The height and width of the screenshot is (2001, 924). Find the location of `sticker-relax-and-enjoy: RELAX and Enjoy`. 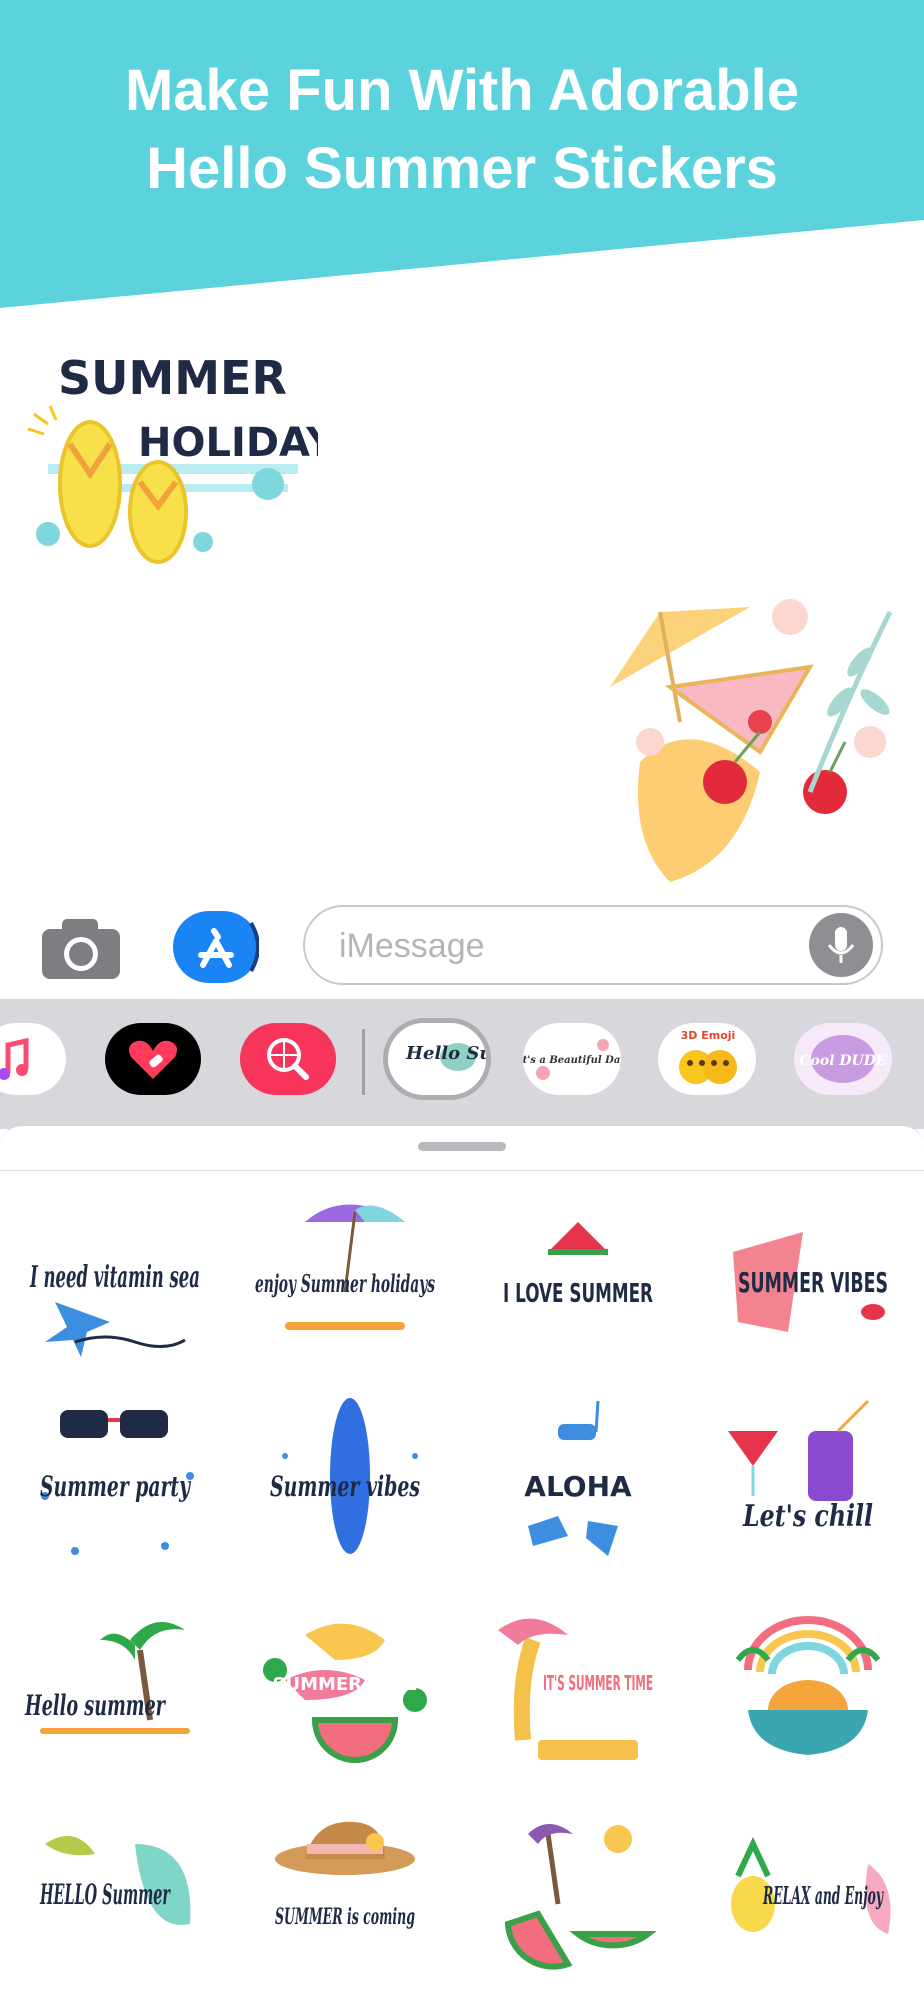

sticker-relax-and-enjoy: RELAX and Enjoy is located at coordinates (808, 1889).